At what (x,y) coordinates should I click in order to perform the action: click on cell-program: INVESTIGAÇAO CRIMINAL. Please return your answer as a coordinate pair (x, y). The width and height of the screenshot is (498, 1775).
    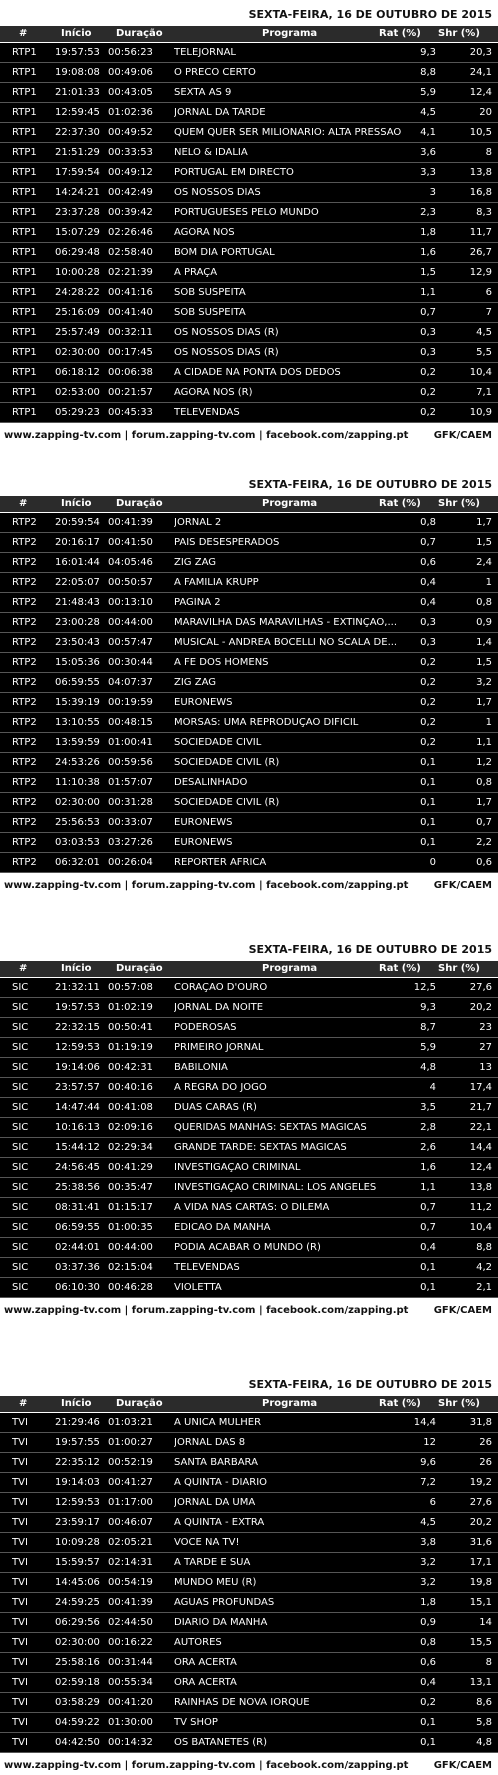
    Looking at the image, I should click on (237, 1167).